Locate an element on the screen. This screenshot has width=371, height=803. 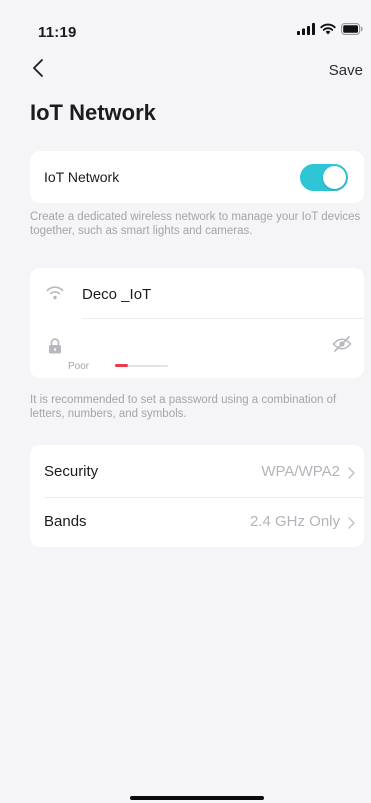
bands-value: 2.4 GHz Only is located at coordinates (294, 521).